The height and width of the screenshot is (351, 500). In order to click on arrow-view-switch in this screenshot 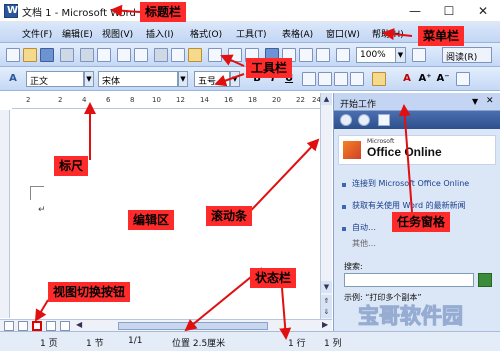, I will do `click(41, 310)`.